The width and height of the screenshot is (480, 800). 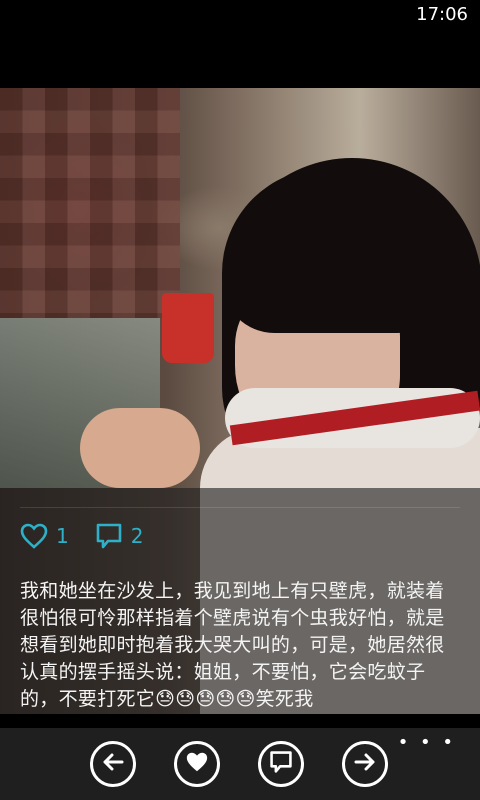 I want to click on back-button, so click(x=113, y=764).